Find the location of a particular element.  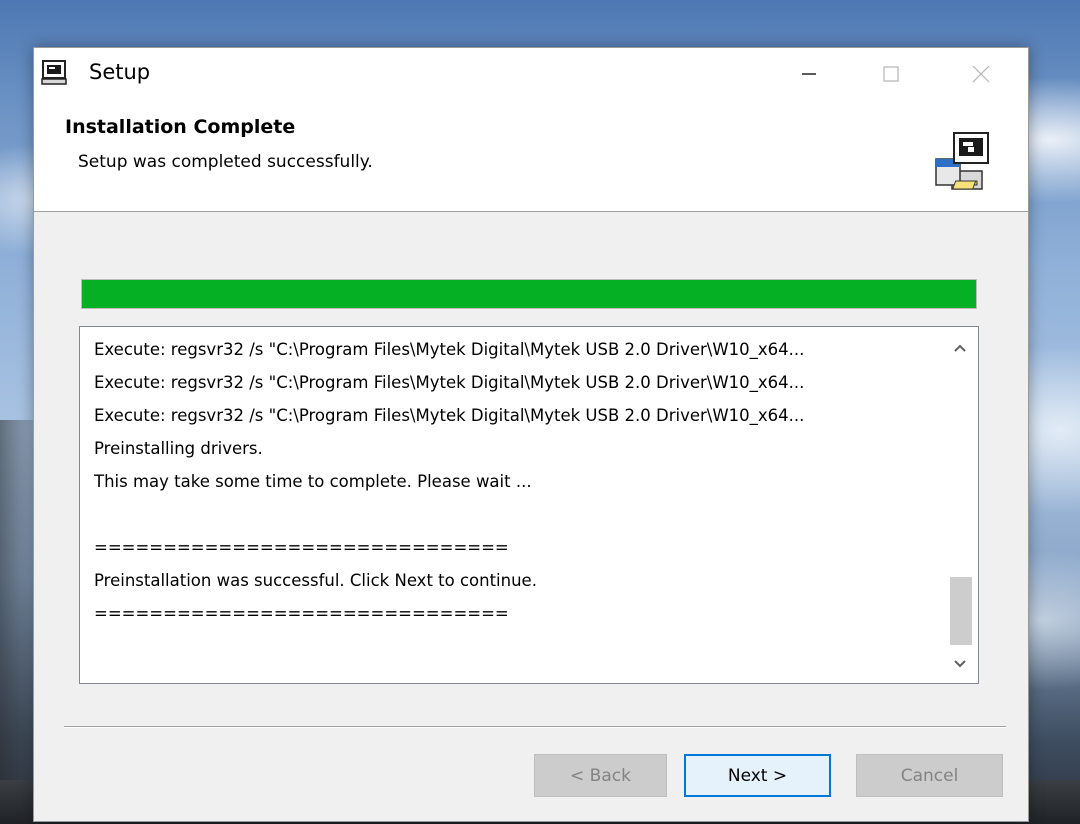

close-button is located at coordinates (981, 74).